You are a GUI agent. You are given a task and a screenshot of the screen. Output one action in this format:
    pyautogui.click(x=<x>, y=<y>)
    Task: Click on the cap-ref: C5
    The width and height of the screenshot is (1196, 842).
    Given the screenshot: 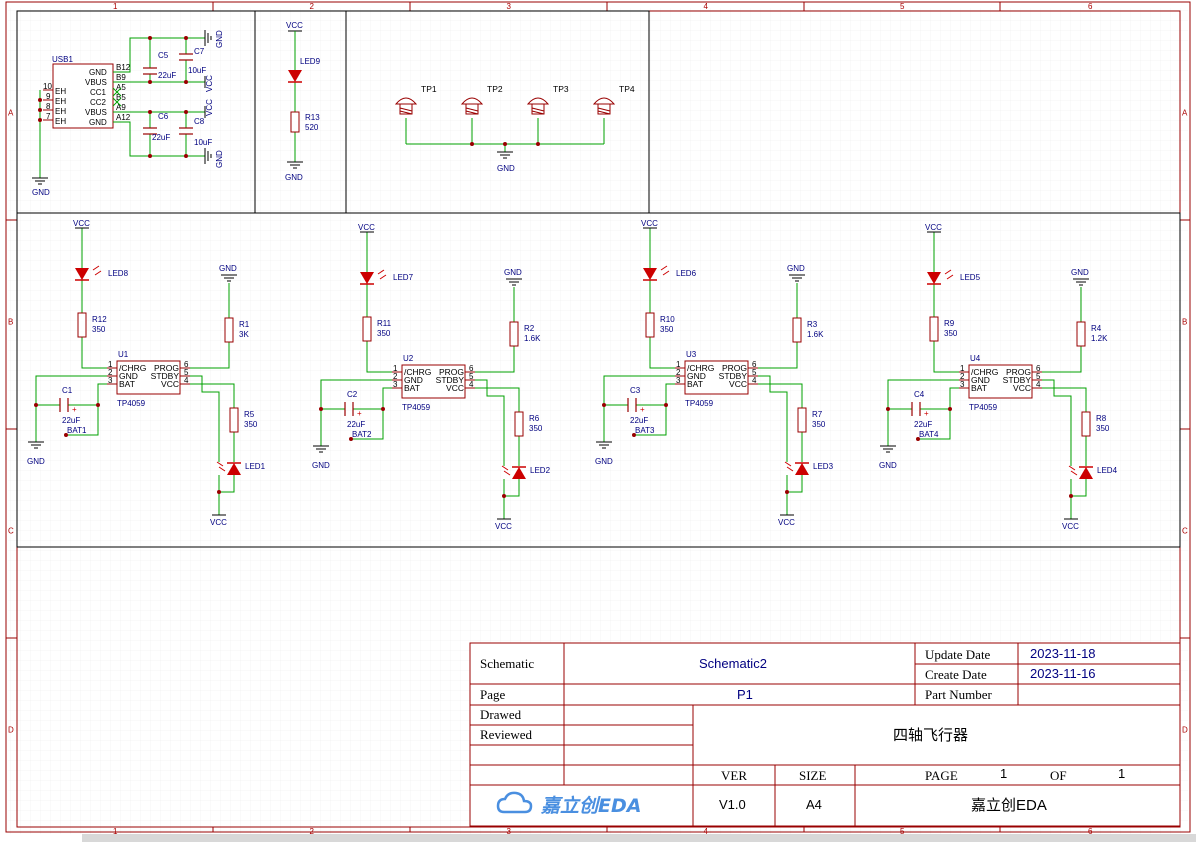 What is the action you would take?
    pyautogui.click(x=163, y=55)
    